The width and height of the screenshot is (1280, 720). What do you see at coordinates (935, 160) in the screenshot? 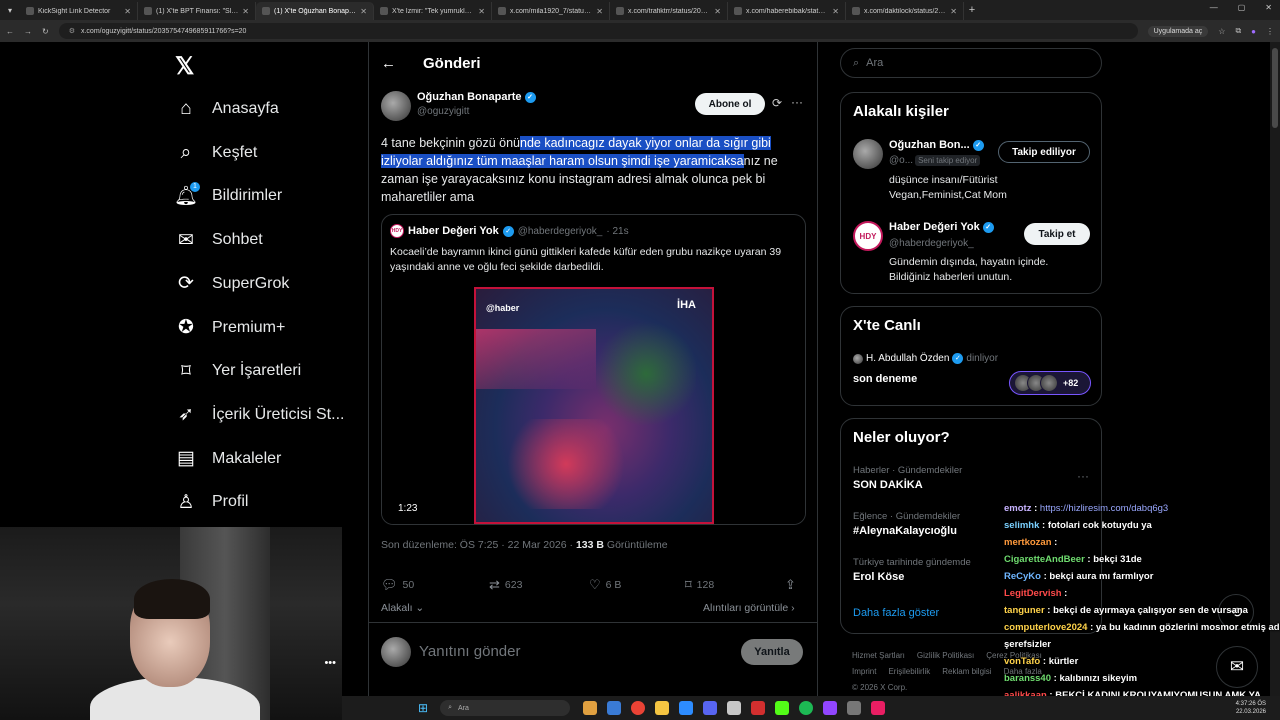
I see `person-handle: @o... Seni takip ediyor` at bounding box center [935, 160].